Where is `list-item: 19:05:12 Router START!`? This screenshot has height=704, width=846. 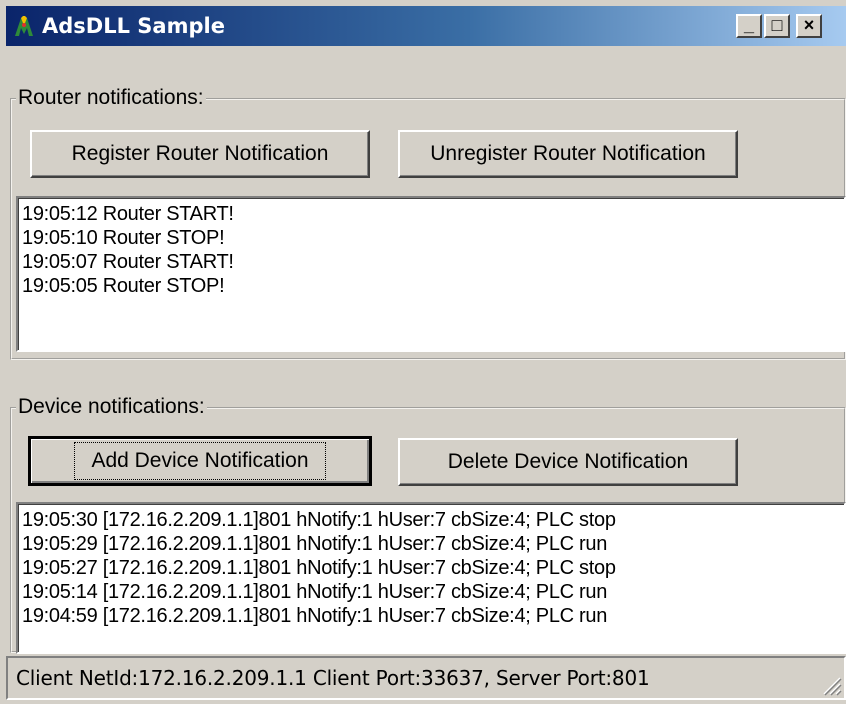 list-item: 19:05:12 Router START! is located at coordinates (431, 214).